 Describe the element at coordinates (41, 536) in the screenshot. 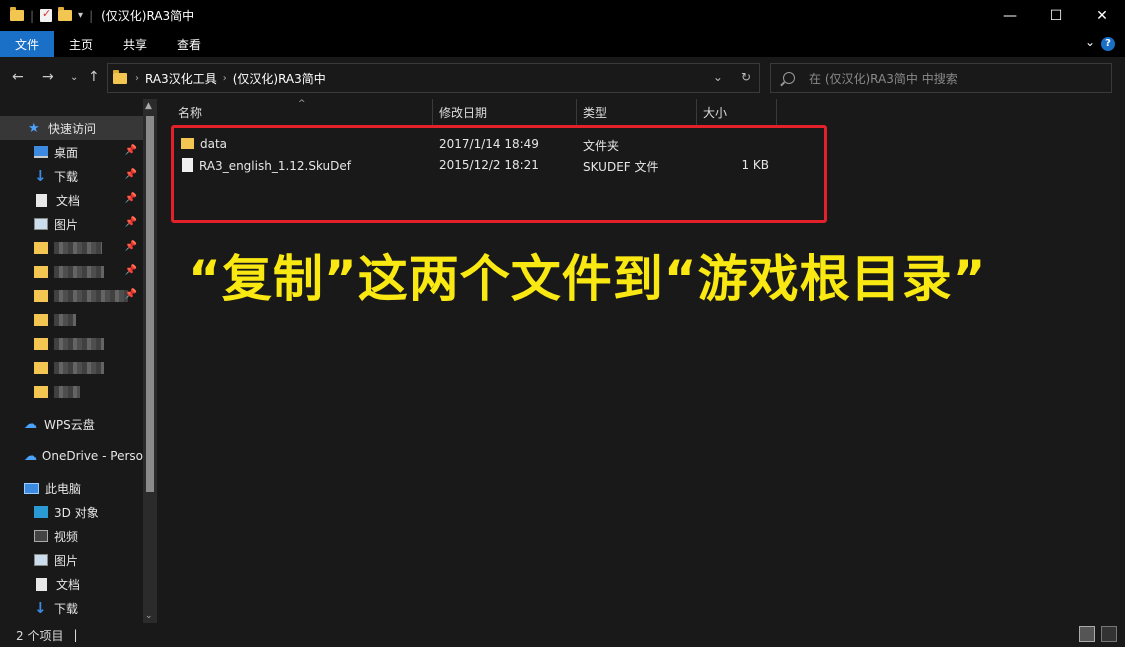

I see `video-icon` at that location.